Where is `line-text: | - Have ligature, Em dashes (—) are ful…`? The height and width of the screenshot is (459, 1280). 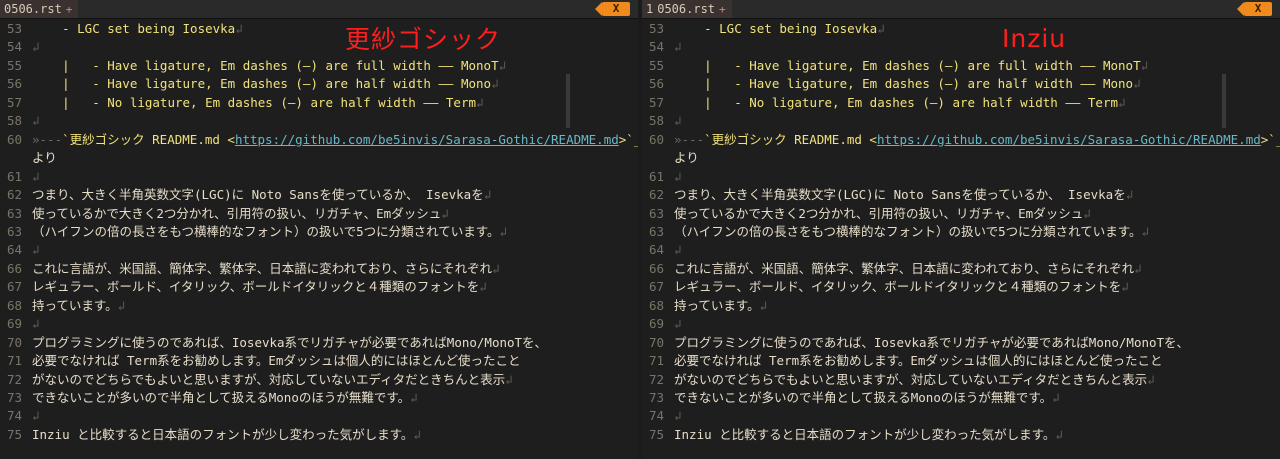
line-text: | - Have ligature, Em dashes (—) are ful… is located at coordinates (907, 65).